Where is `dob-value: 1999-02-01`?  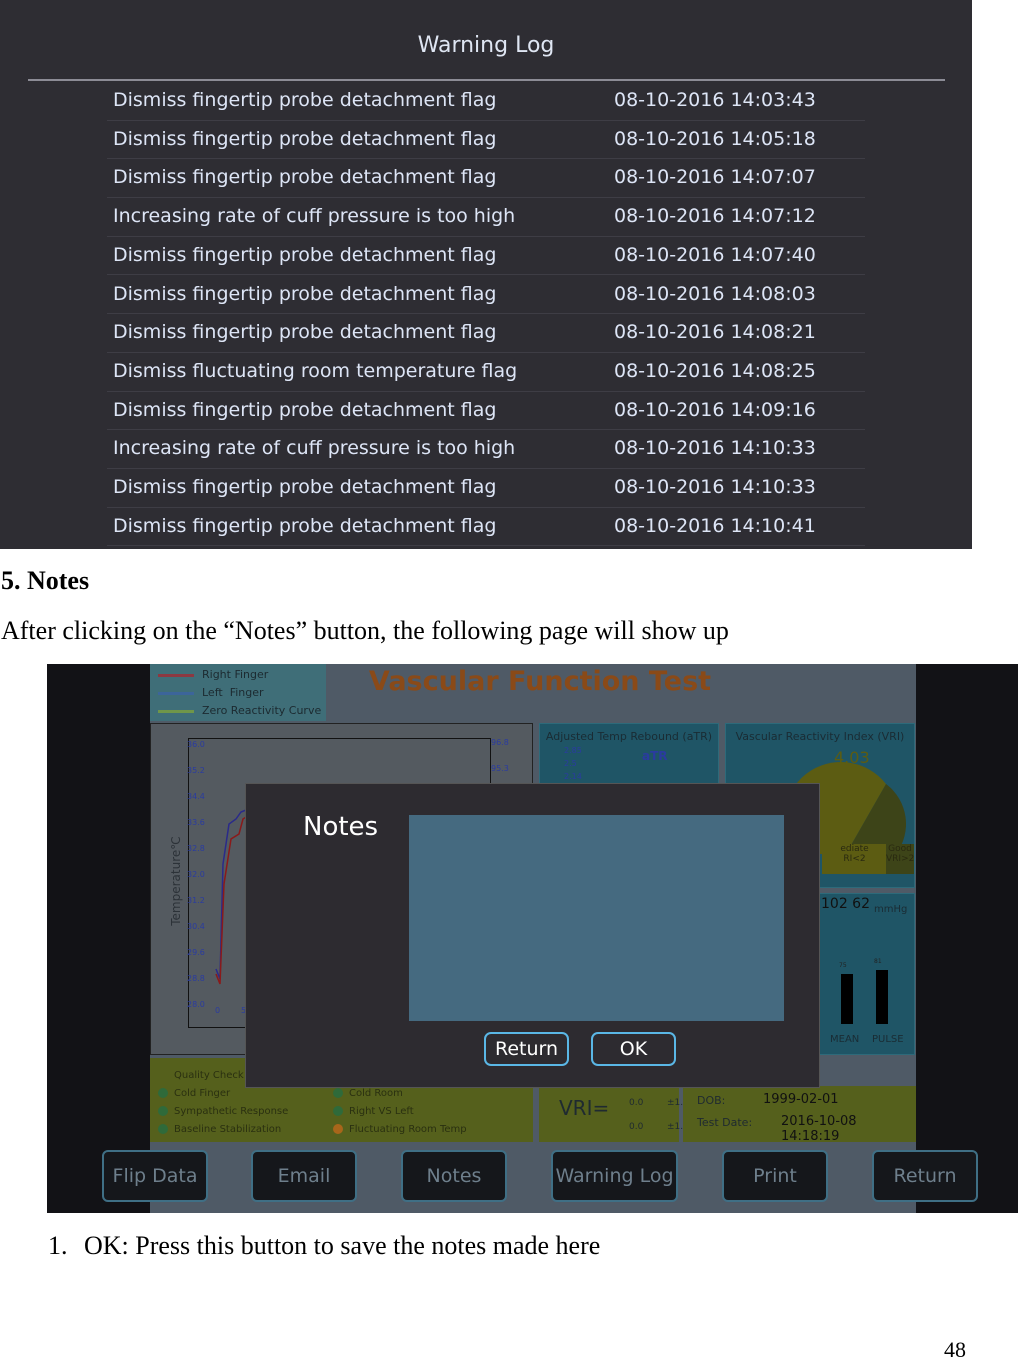
dob-value: 1999-02-01 is located at coordinates (801, 1099).